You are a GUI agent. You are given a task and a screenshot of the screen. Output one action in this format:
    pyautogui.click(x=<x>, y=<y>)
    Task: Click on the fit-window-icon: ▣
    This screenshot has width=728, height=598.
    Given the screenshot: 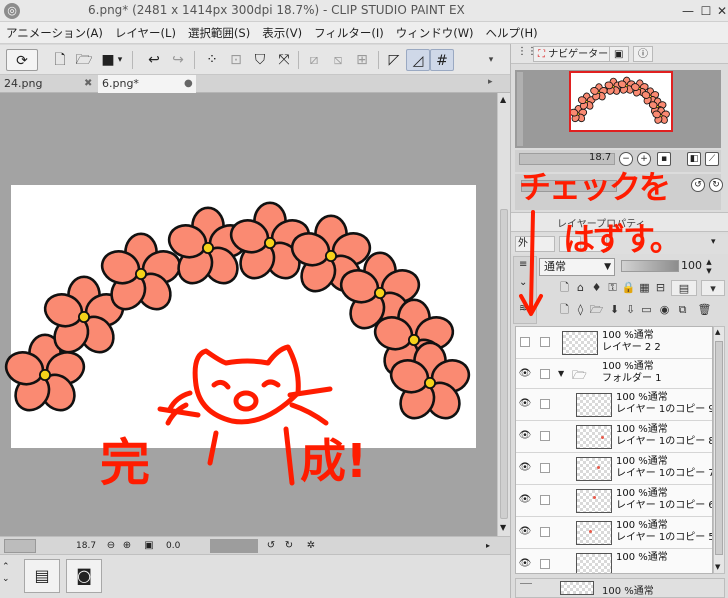 What is the action you would take?
    pyautogui.click(x=149, y=546)
    